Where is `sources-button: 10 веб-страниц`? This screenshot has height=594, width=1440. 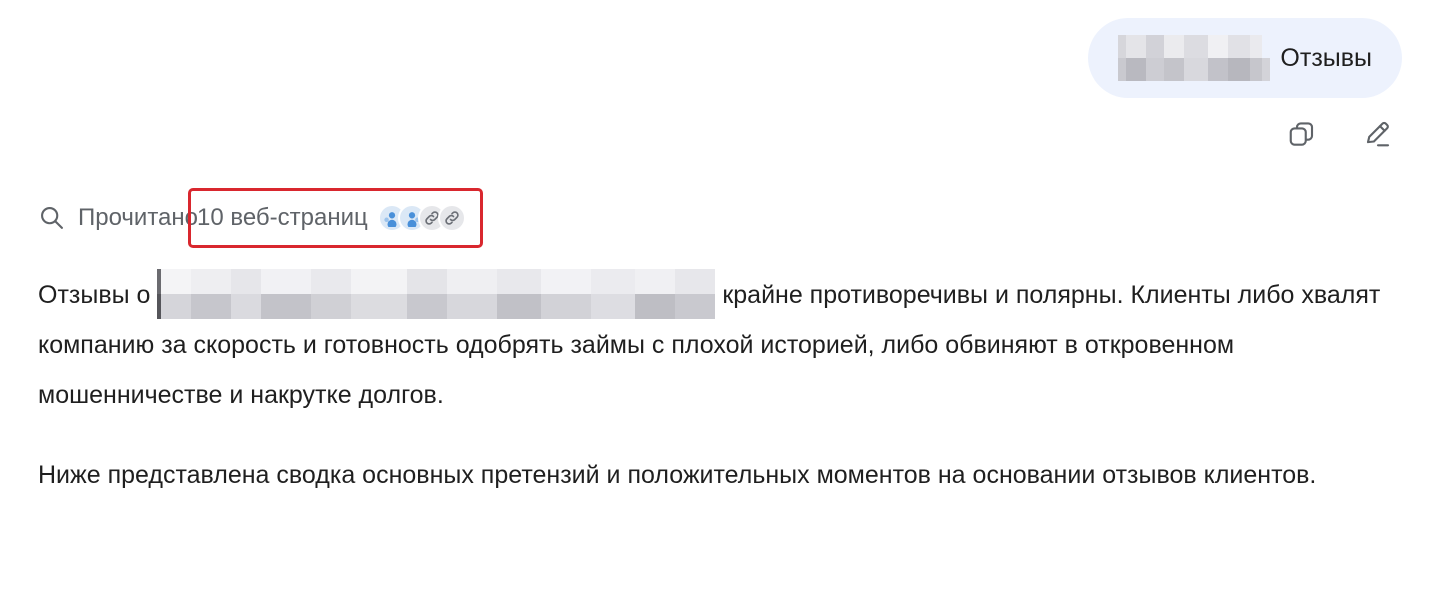 sources-button: 10 веб-страниц is located at coordinates (335, 218).